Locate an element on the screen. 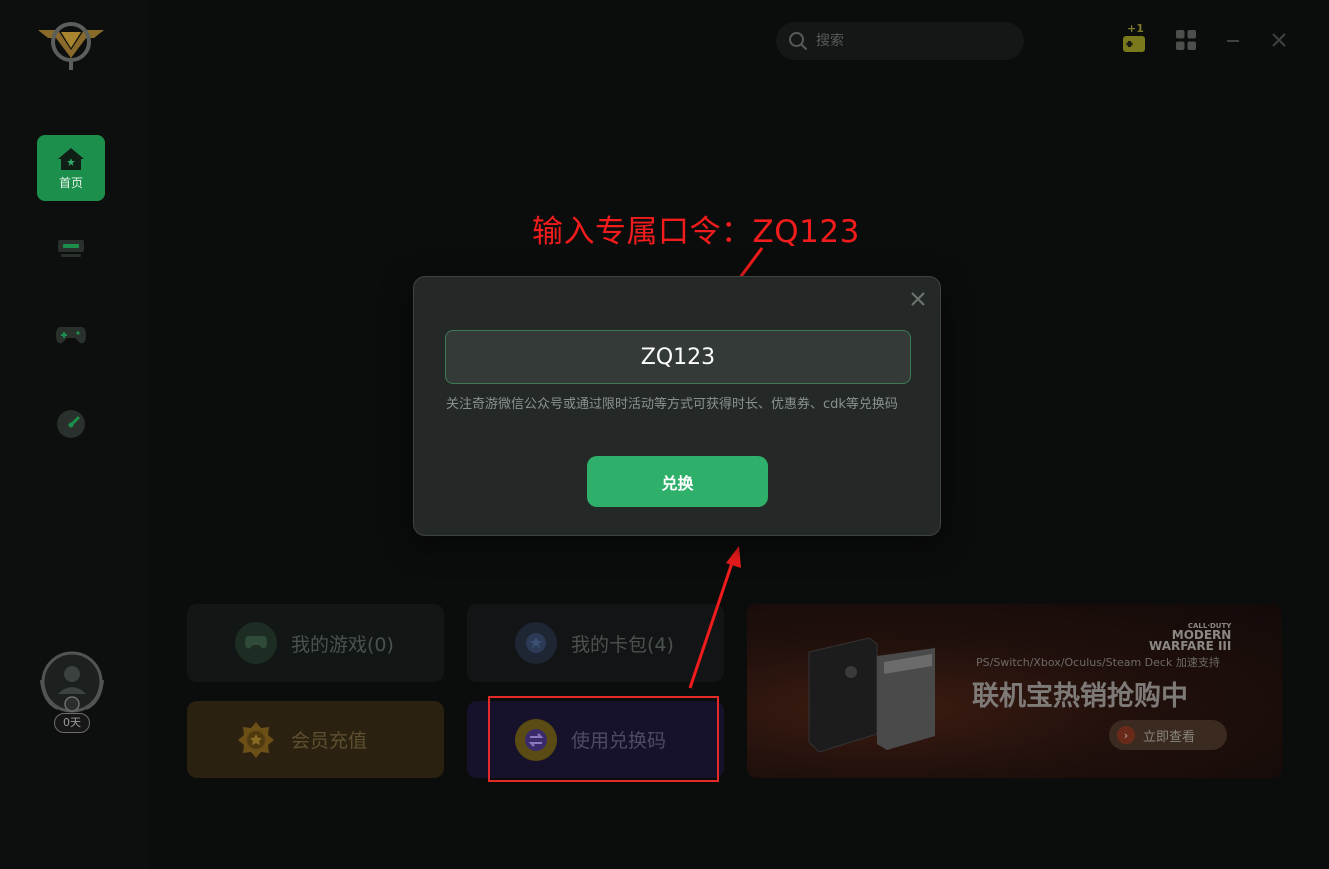 Image resolution: width=1329 pixels, height=869 pixels. membership-days-badge: 0天 is located at coordinates (72, 723).